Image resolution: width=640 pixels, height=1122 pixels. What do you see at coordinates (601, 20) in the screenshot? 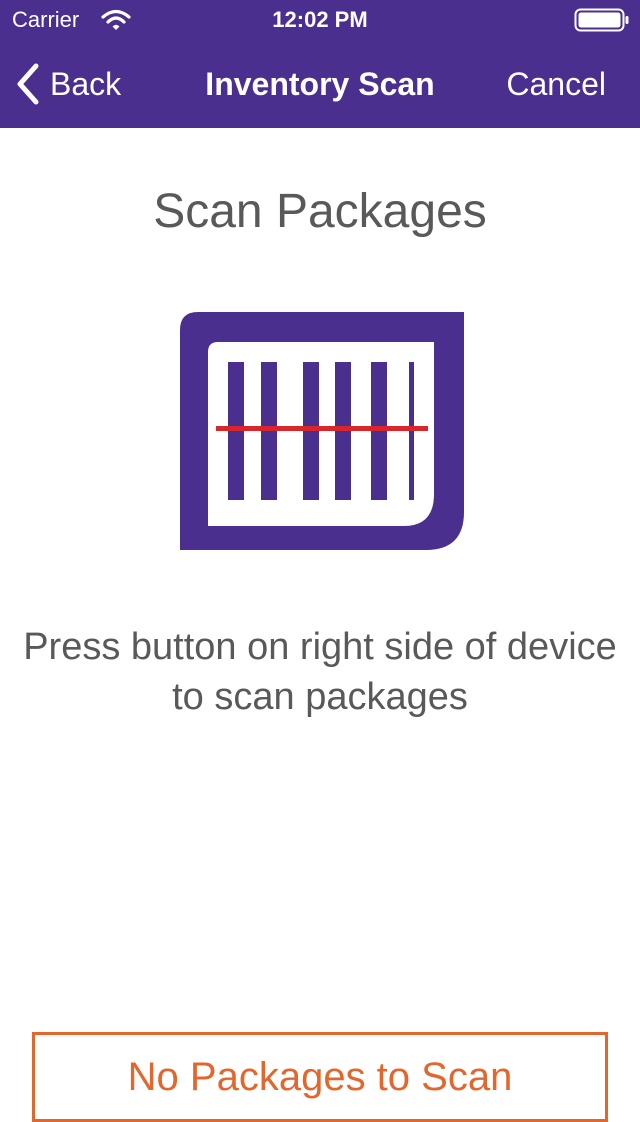
I see `battery-icon` at bounding box center [601, 20].